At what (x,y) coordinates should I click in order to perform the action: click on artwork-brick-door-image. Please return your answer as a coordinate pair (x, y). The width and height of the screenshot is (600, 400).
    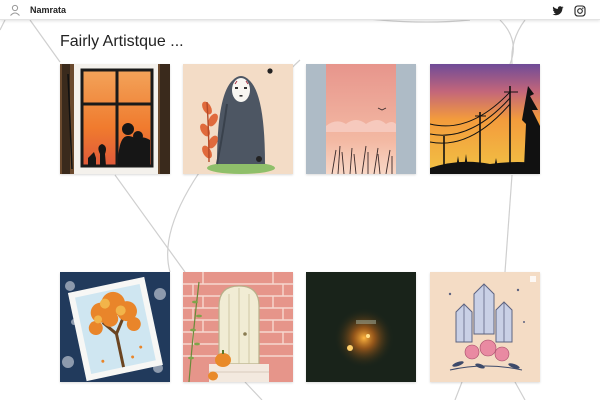
    Looking at the image, I should click on (238, 327).